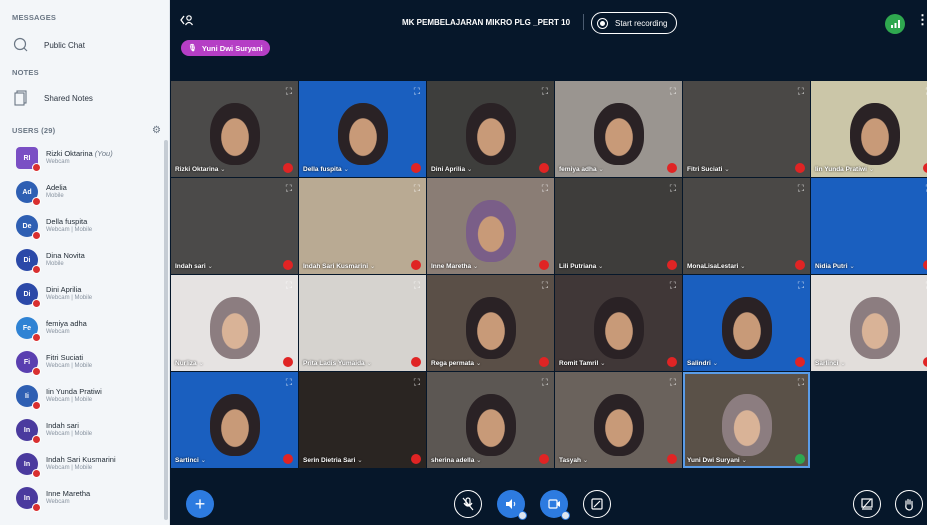 The image size is (927, 525). Describe the element at coordinates (194, 266) in the screenshot. I see `participant-name: Indah sari ⌄` at that location.